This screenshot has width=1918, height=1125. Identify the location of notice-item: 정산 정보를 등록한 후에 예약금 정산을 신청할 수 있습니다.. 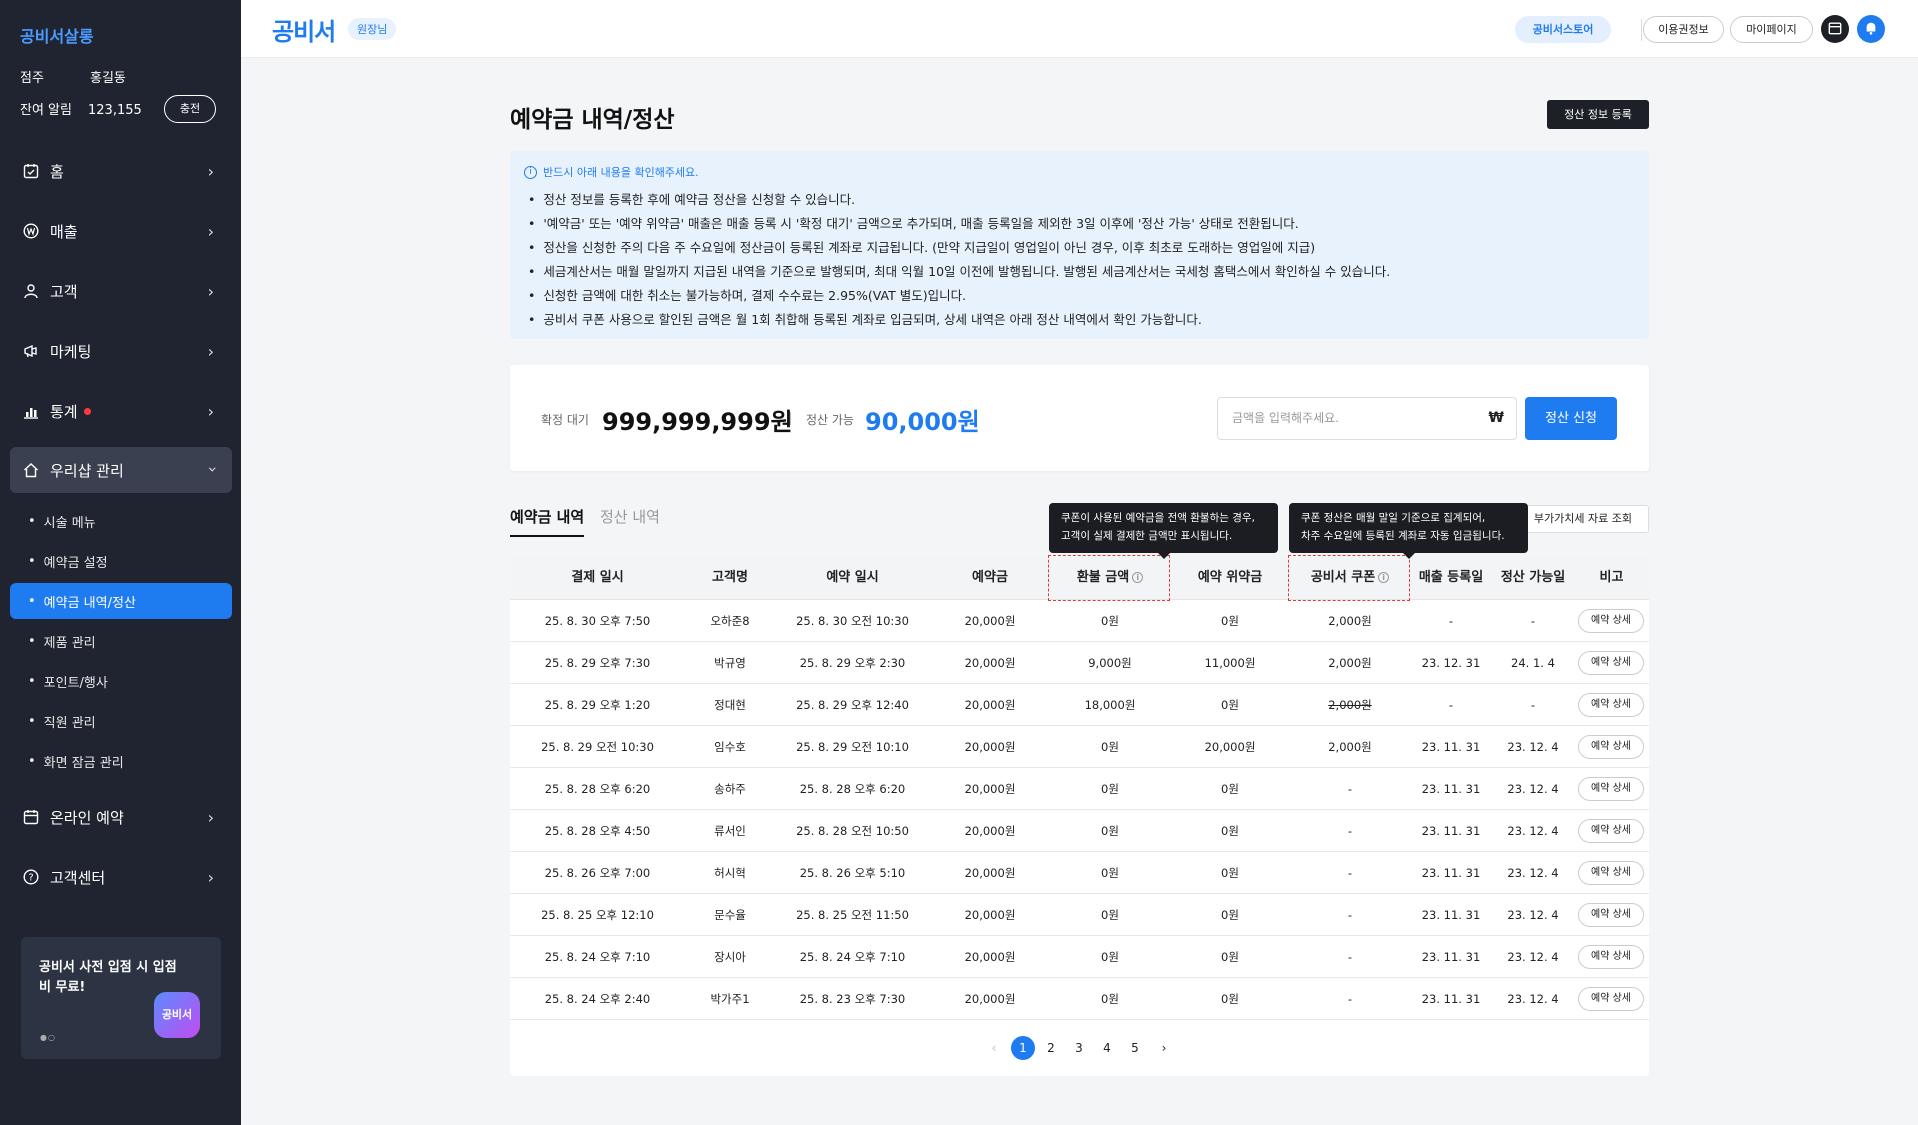
(959, 200).